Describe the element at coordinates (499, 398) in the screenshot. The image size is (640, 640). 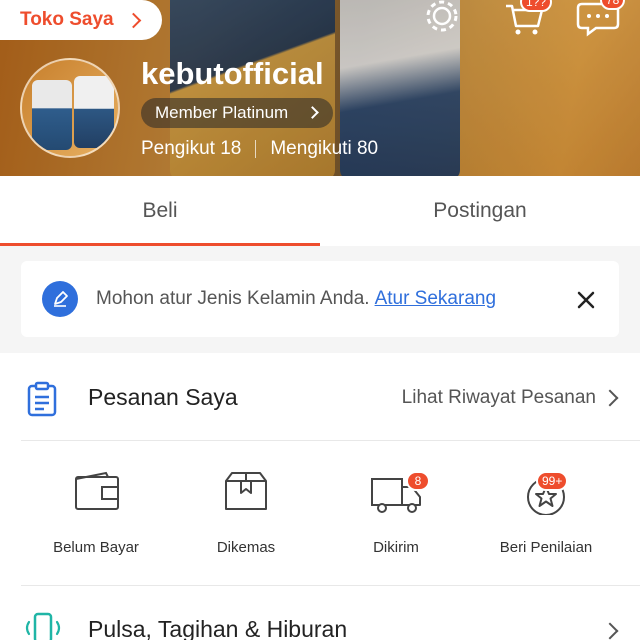
I see `order-history-link: Lihat Riwayat Pesanan` at that location.